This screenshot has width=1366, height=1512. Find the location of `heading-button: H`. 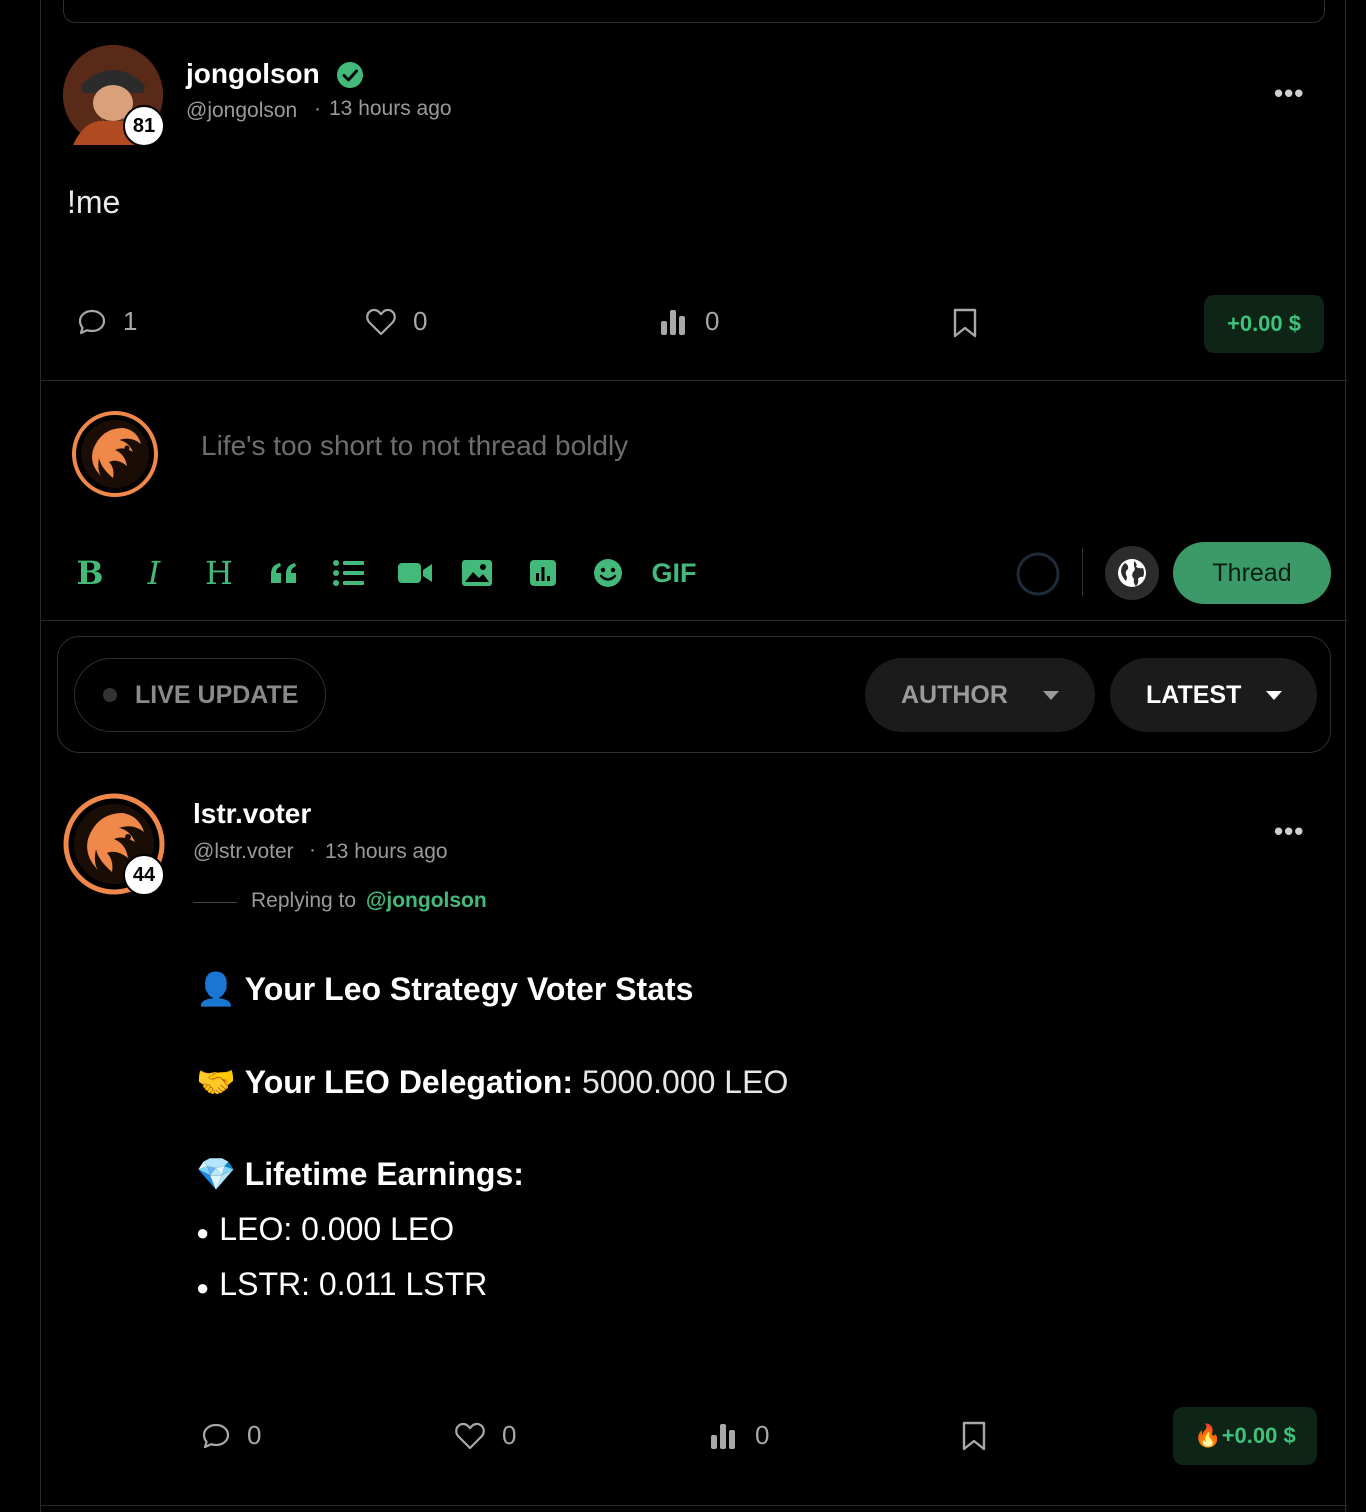

heading-button: H is located at coordinates (219, 573).